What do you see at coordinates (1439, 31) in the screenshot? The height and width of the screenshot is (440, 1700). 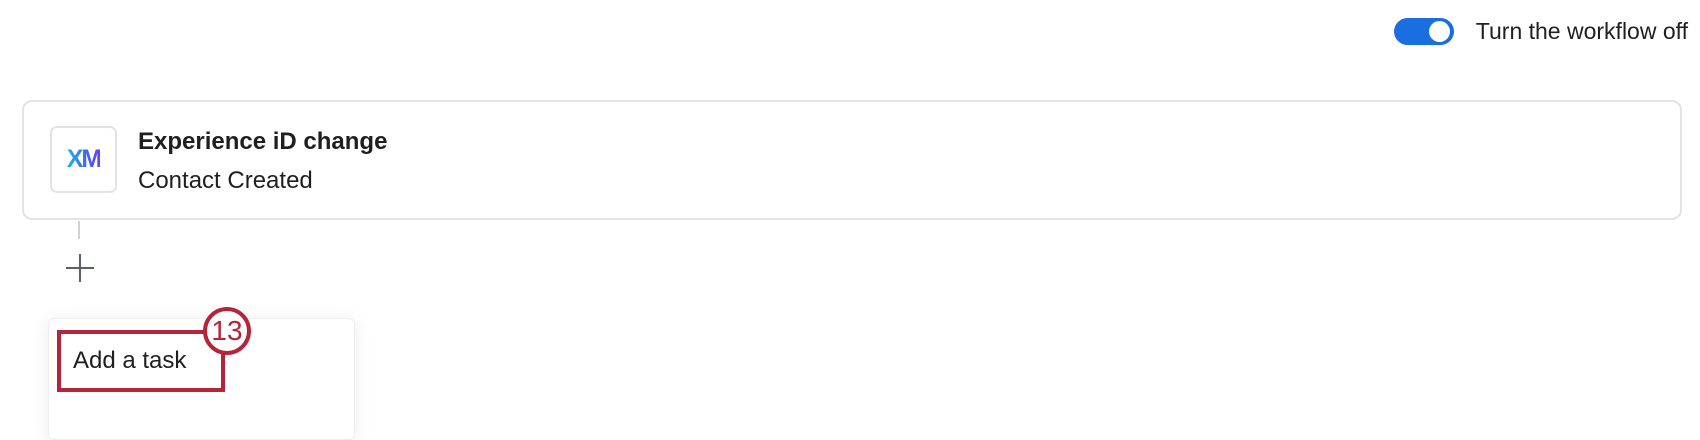 I see `toggle-knob` at bounding box center [1439, 31].